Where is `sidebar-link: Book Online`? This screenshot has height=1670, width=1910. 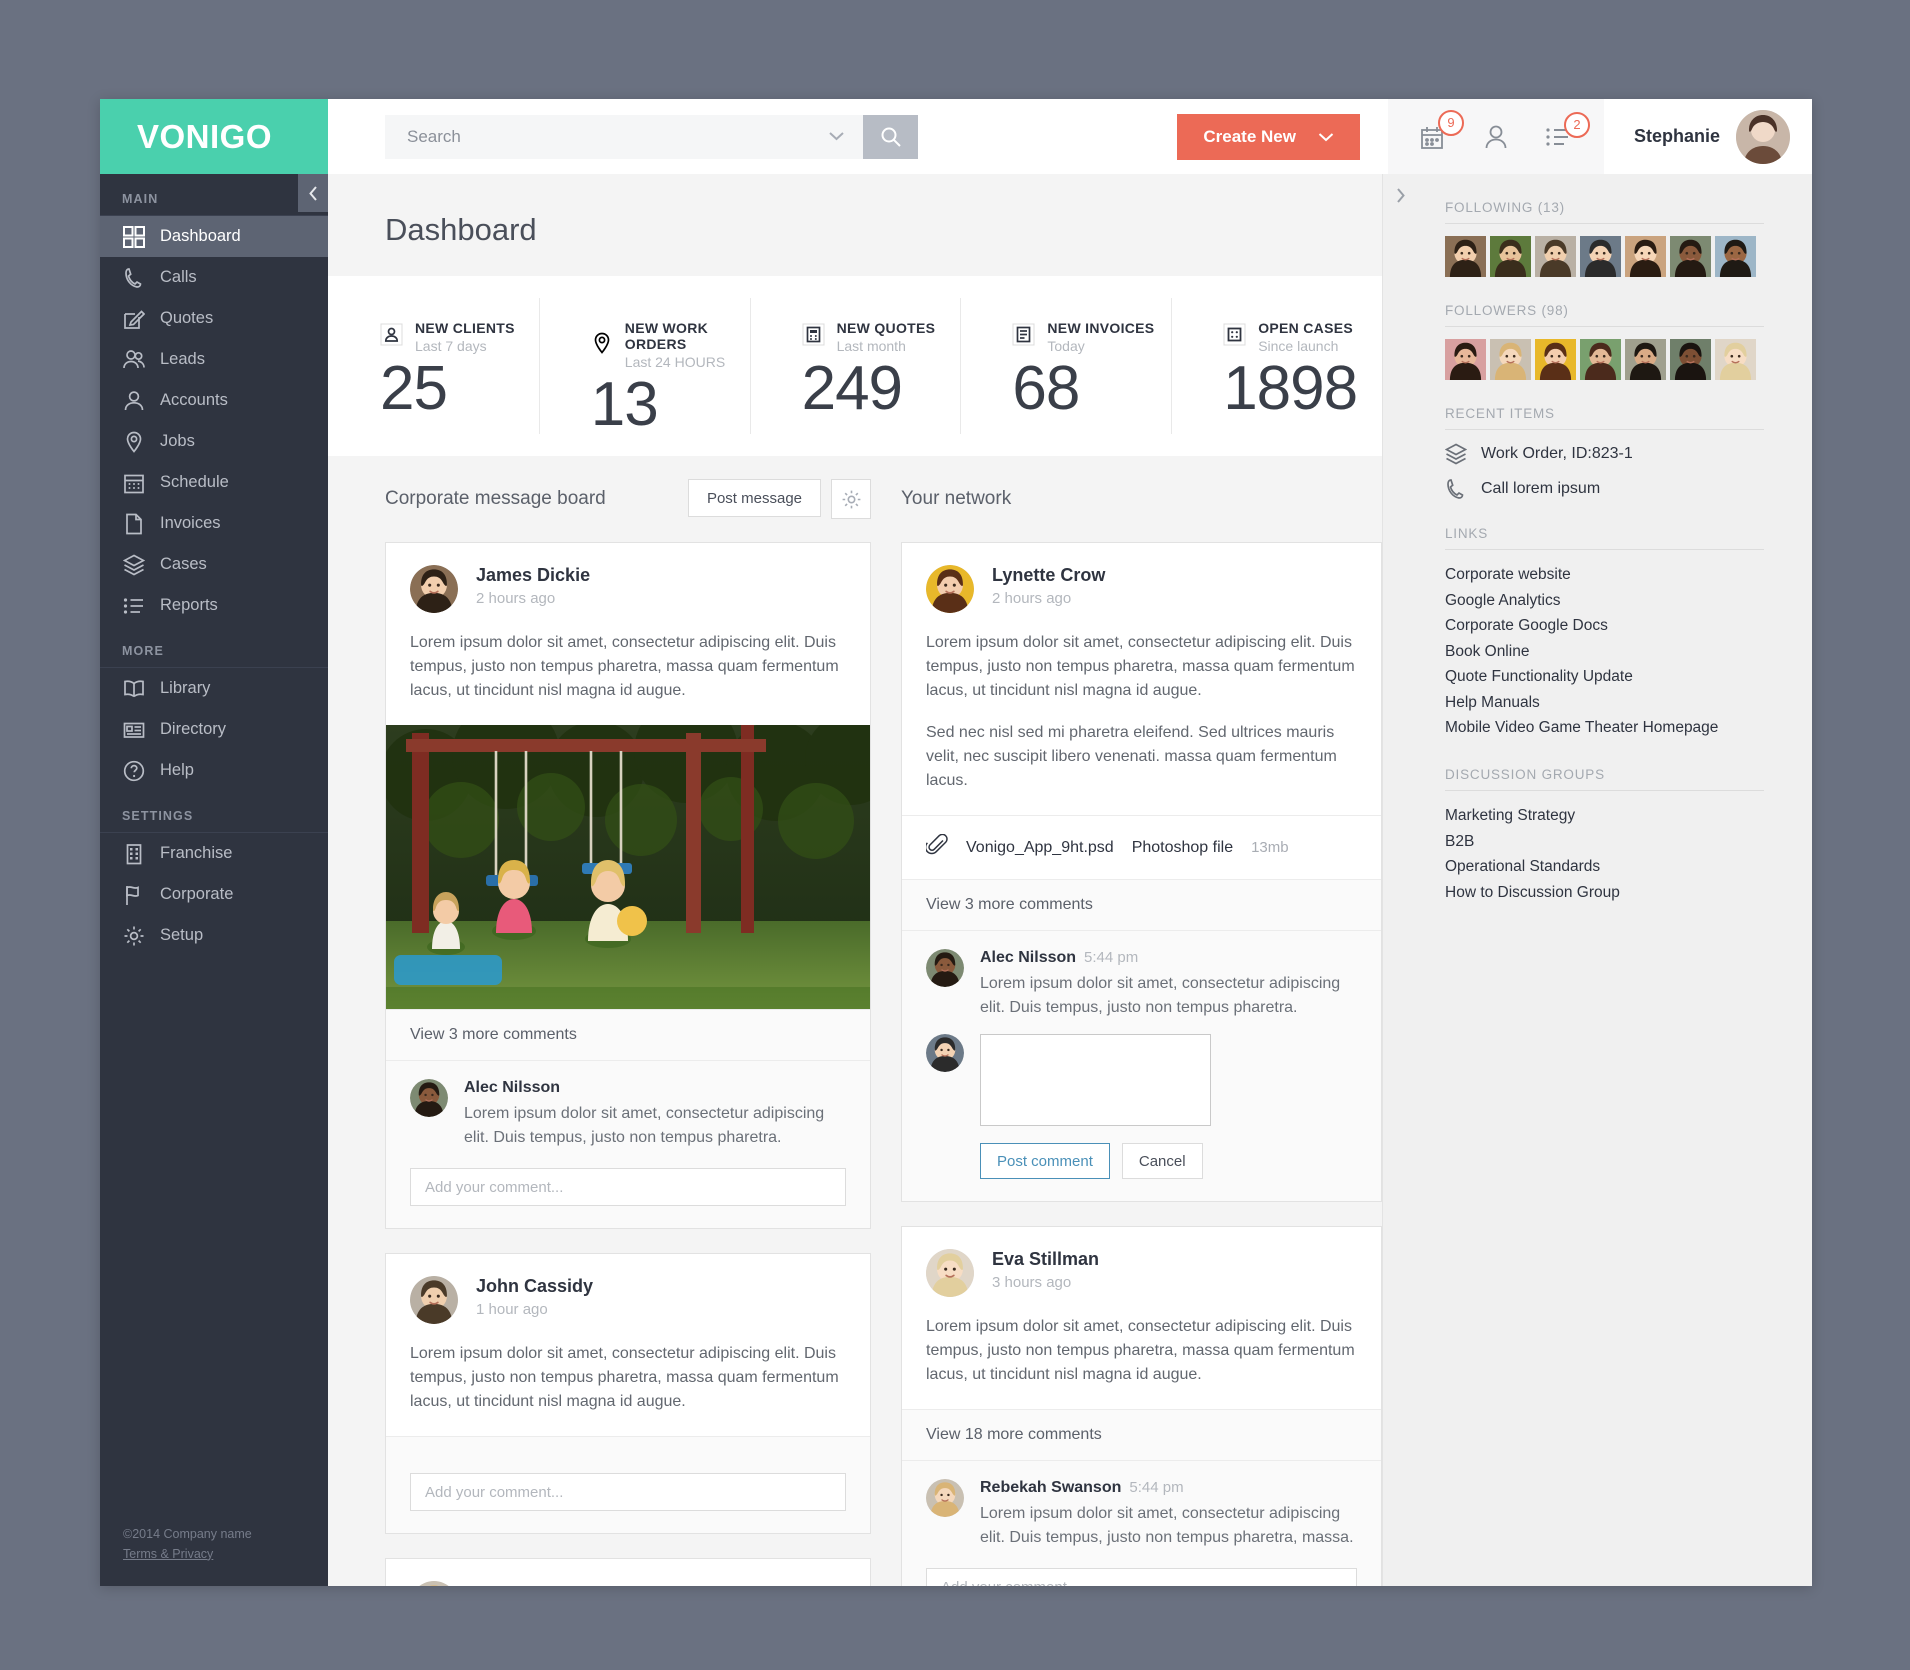
sidebar-link: Book Online is located at coordinates (1604, 652).